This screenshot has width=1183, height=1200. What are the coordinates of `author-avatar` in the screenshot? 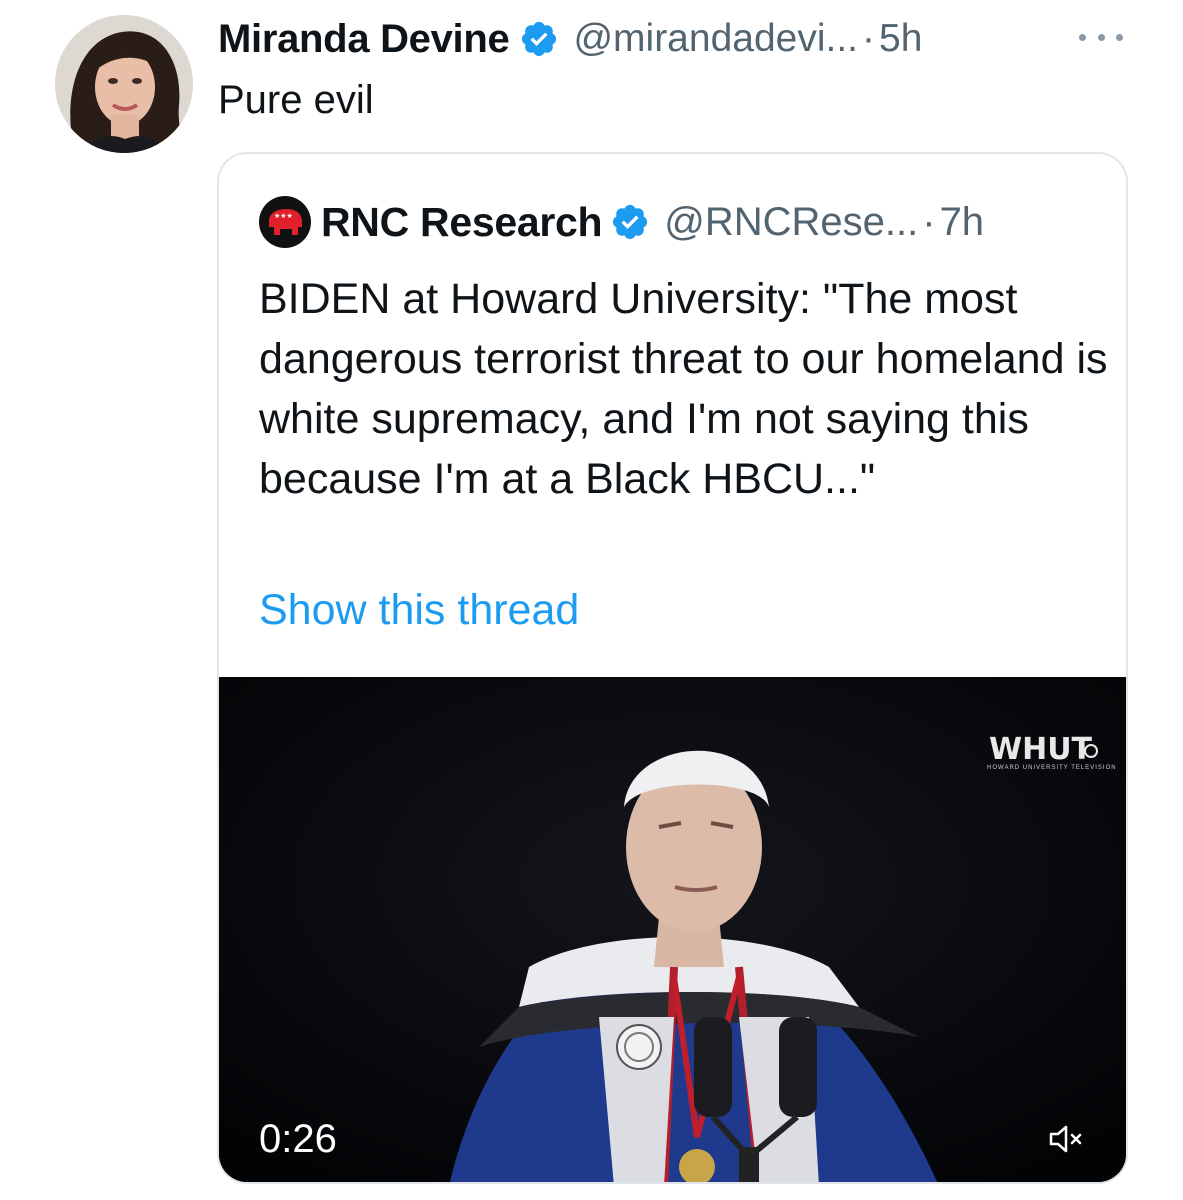 It's located at (124, 84).